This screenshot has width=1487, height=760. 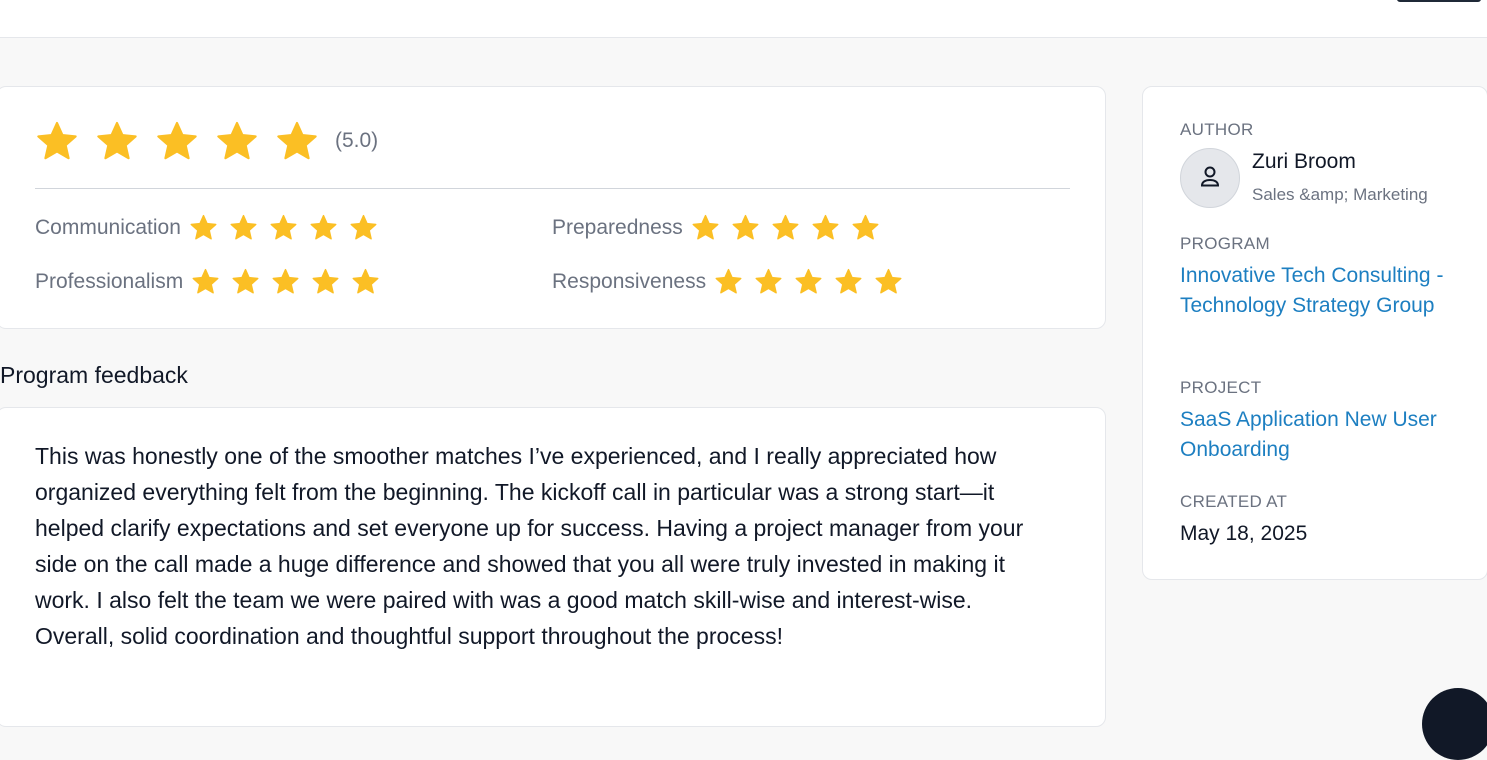 What do you see at coordinates (357, 140) in the screenshot?
I see `overall-score: (5.0)` at bounding box center [357, 140].